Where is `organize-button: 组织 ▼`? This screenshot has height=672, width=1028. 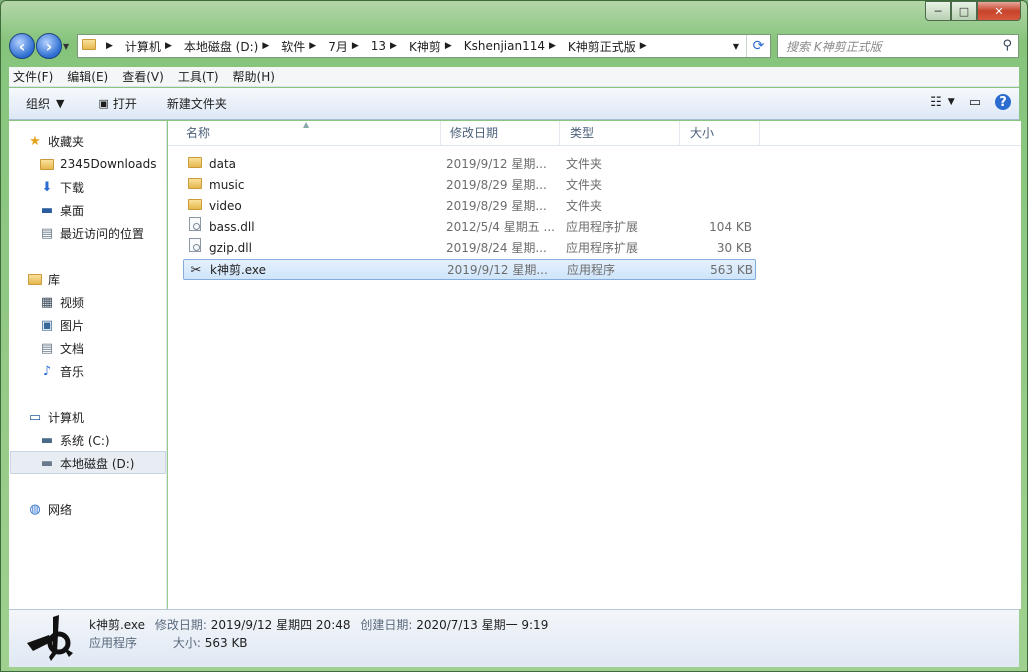 organize-button: 组织 ▼ is located at coordinates (47, 103).